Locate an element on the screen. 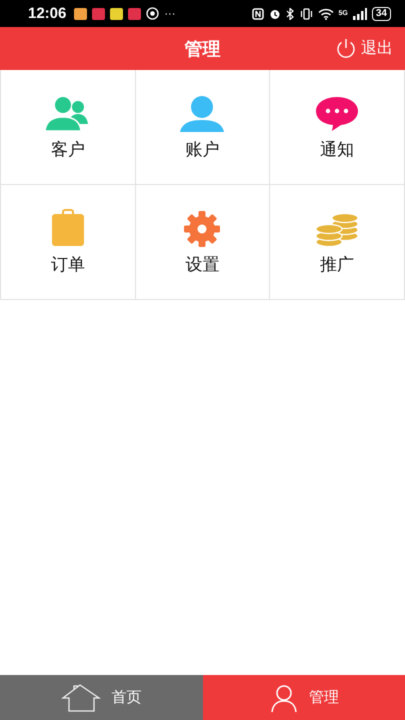  signal-icon is located at coordinates (359, 14).